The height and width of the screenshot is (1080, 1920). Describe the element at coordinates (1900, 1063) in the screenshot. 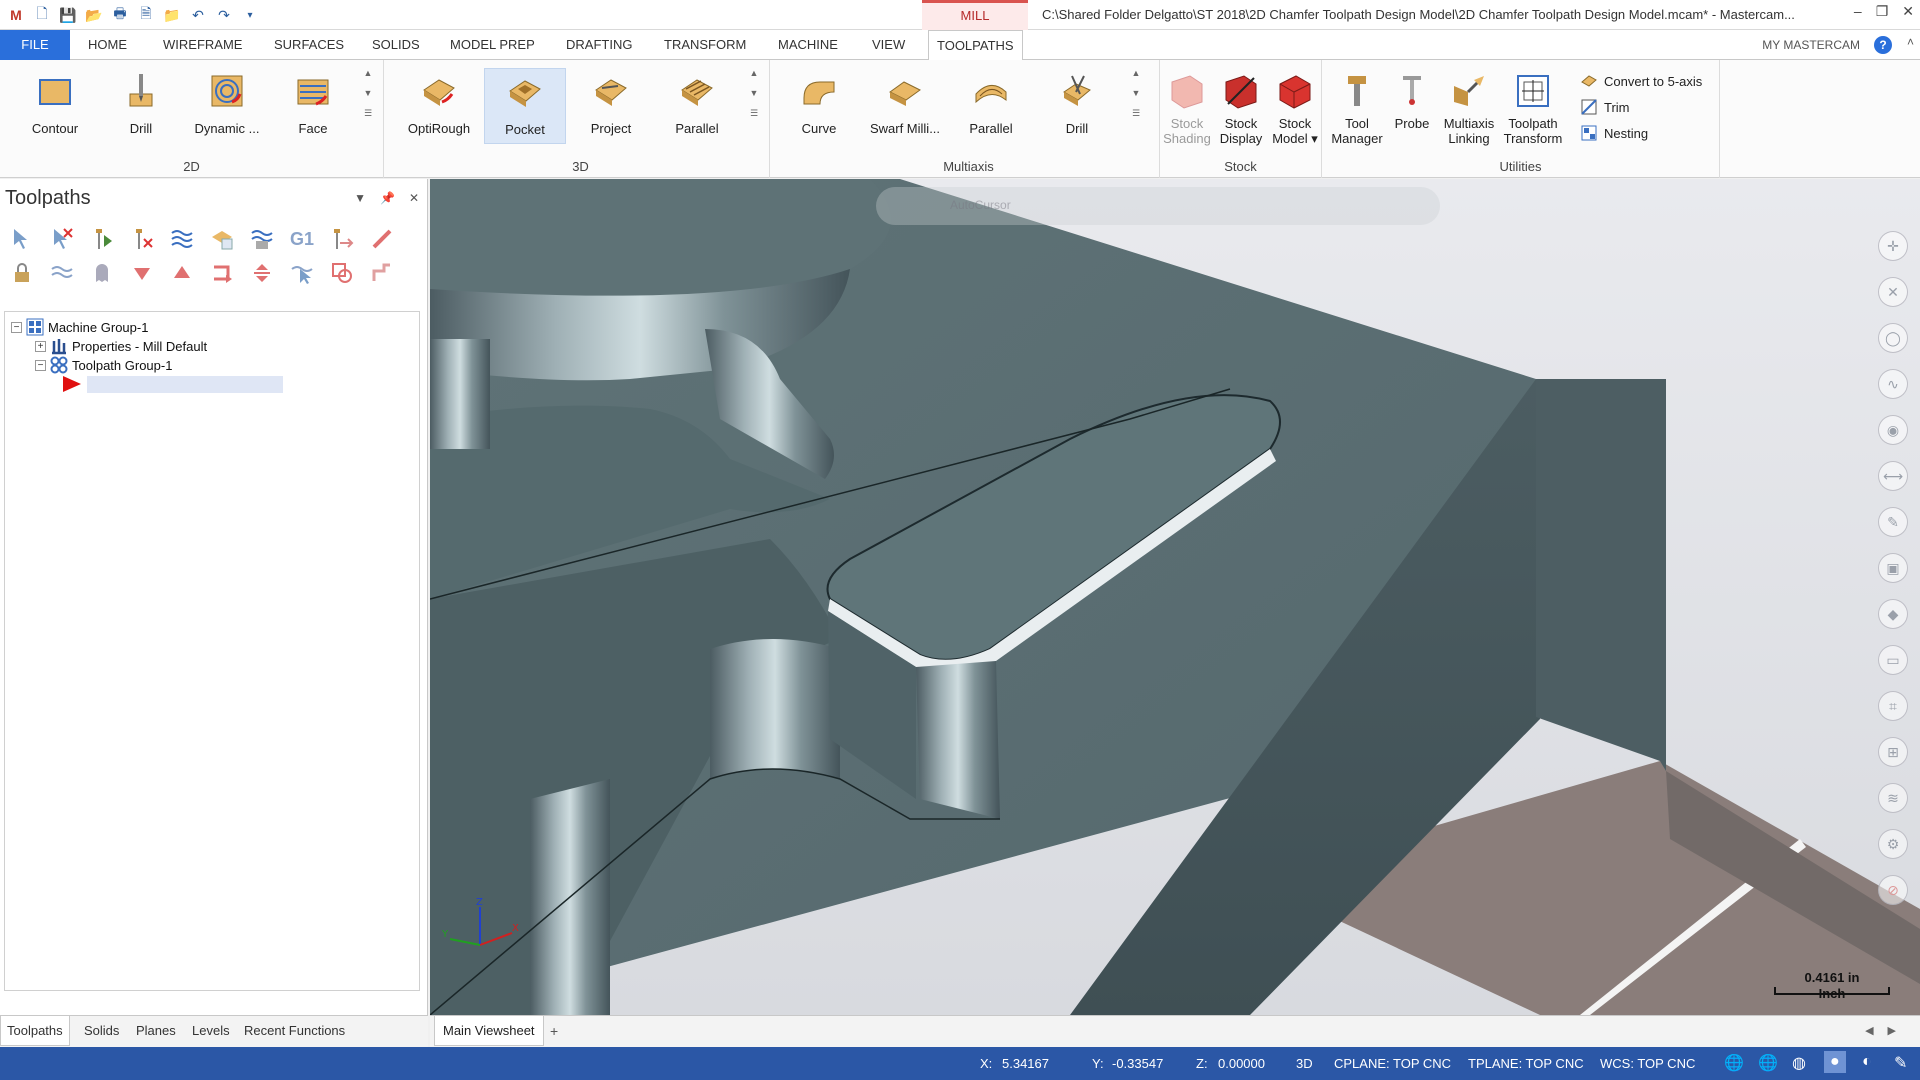

I see `section-view-icon: ✎` at that location.